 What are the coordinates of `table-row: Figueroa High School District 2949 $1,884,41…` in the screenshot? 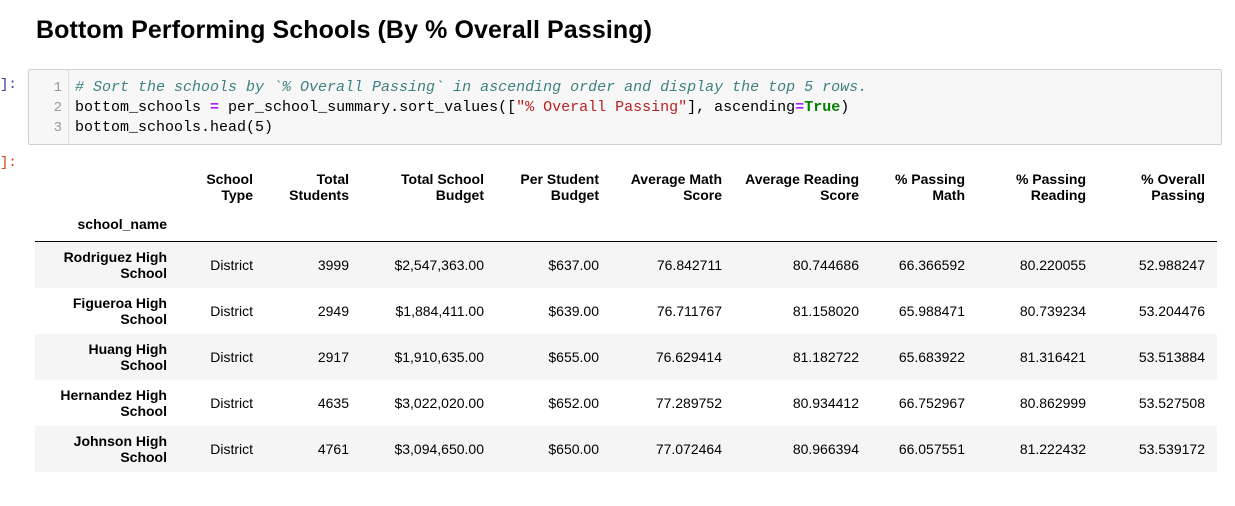 It's located at (626, 311).